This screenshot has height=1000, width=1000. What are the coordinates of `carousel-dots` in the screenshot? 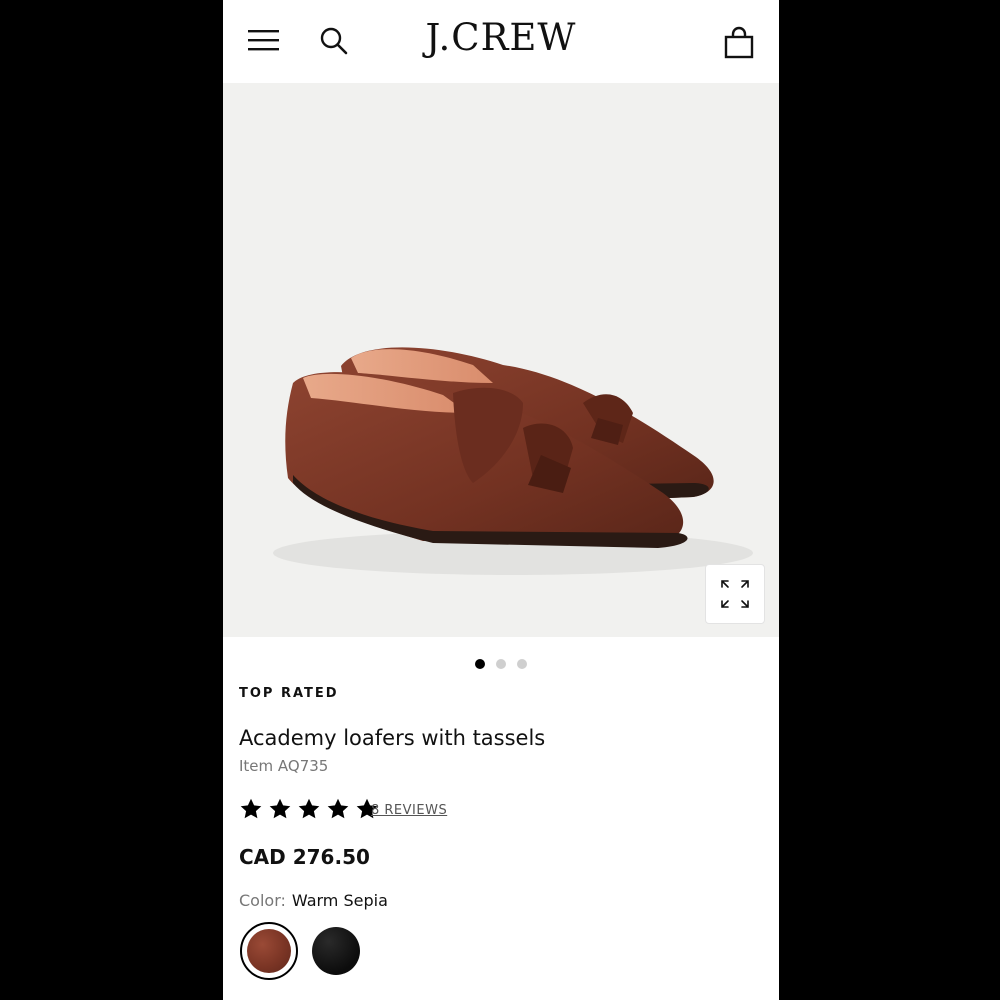 It's located at (501, 661).